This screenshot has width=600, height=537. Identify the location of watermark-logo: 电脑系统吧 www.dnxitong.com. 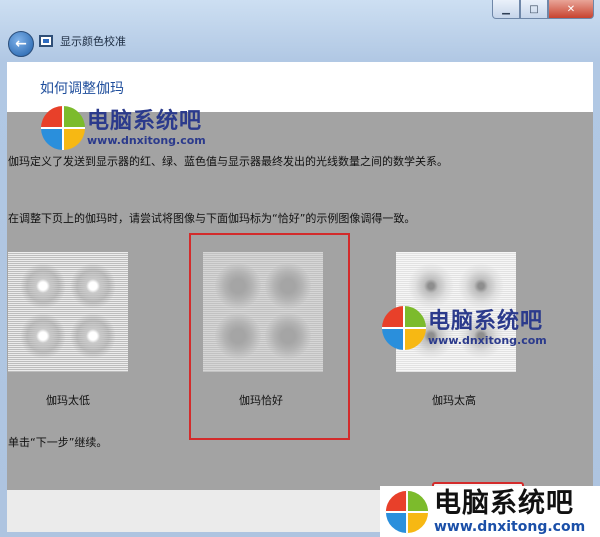
(122, 128).